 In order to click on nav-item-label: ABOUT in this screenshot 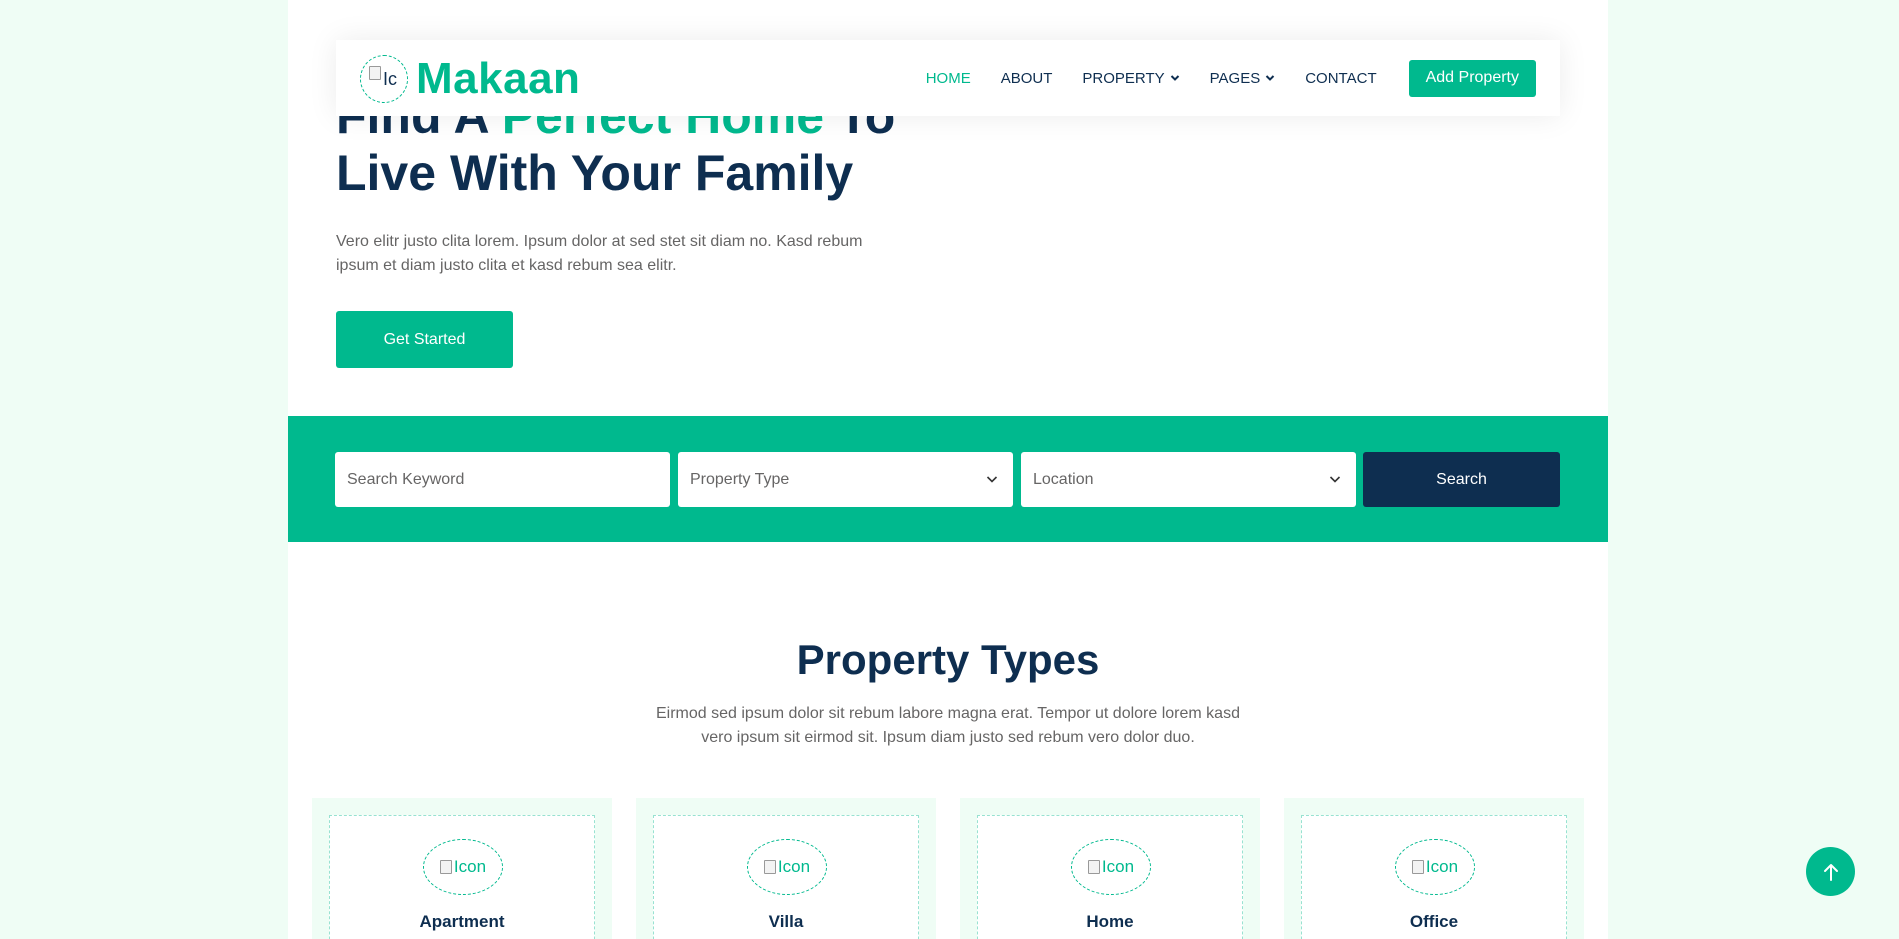, I will do `click(1026, 78)`.